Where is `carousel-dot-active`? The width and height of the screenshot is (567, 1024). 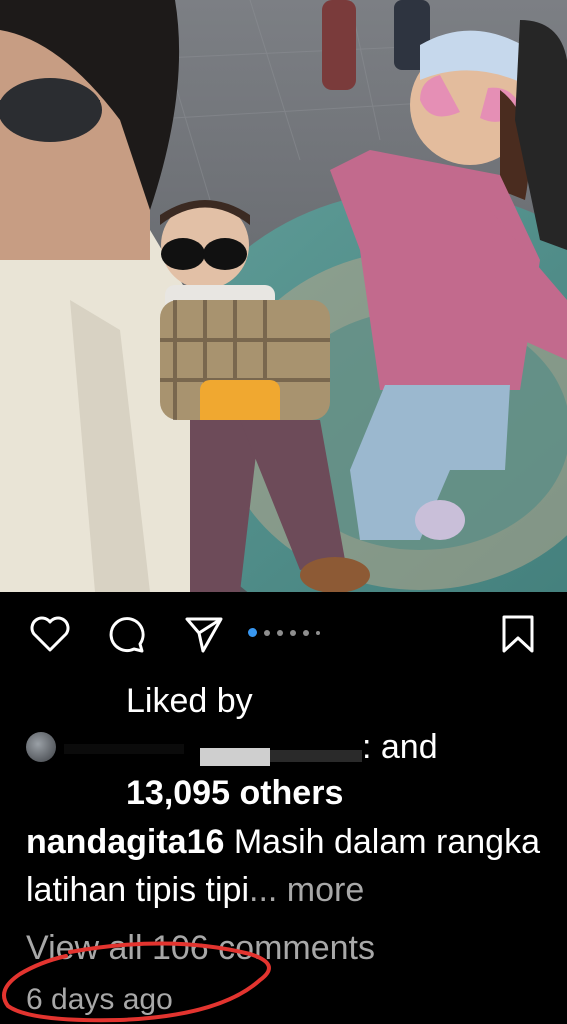 carousel-dot-active is located at coordinates (252, 632).